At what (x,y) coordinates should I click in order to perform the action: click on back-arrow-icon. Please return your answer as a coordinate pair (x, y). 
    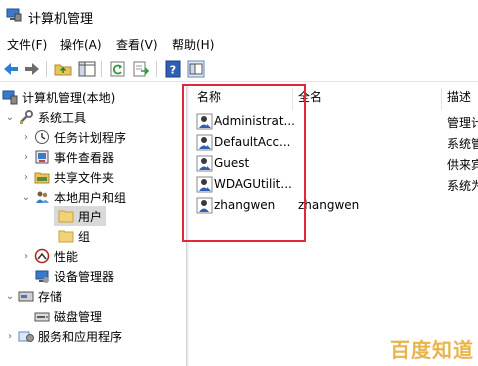
    Looking at the image, I should click on (11, 69).